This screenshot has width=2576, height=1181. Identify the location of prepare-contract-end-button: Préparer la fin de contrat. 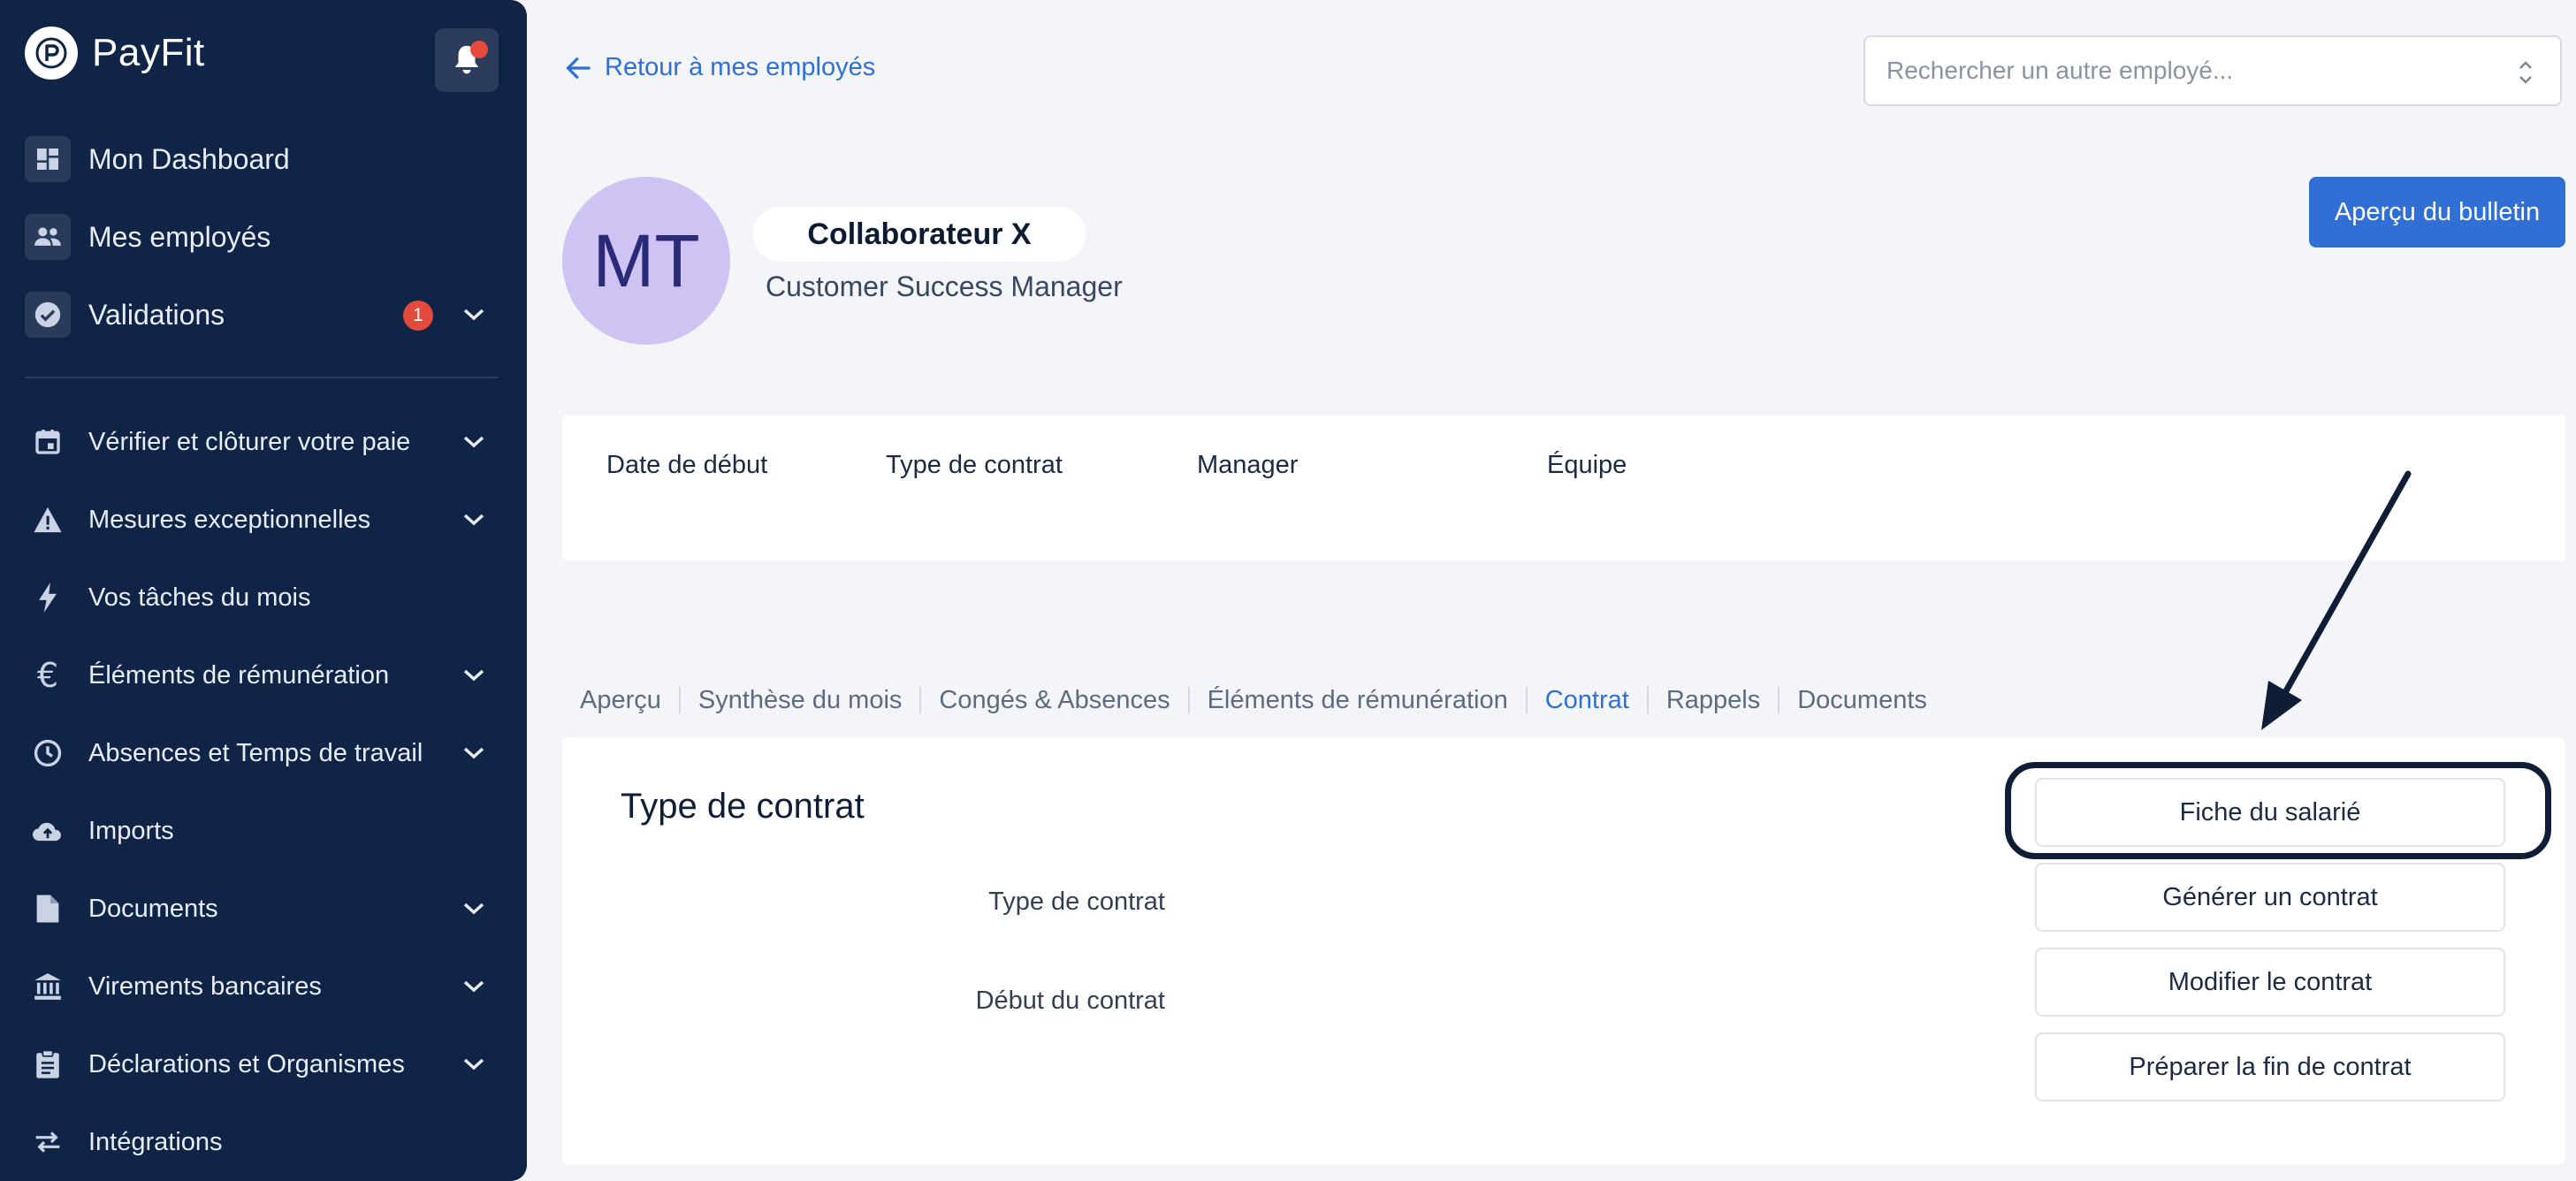
(2270, 1066).